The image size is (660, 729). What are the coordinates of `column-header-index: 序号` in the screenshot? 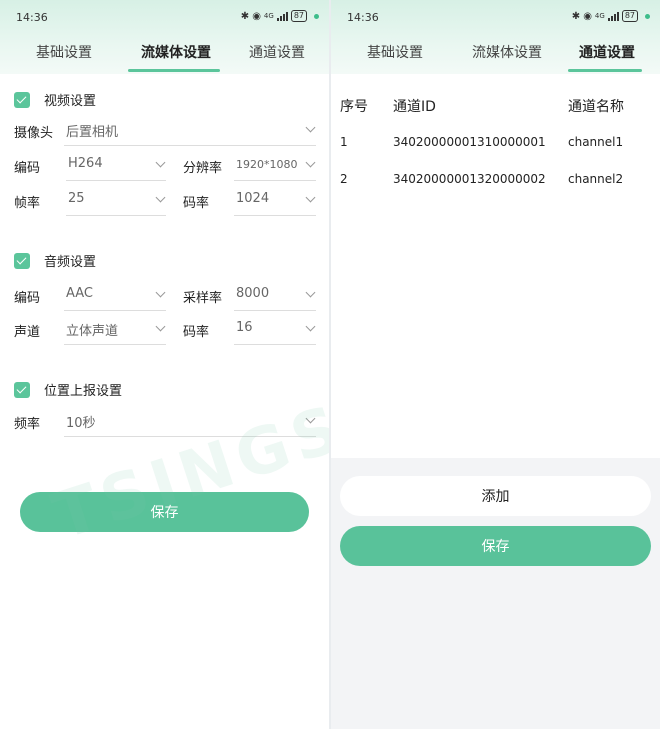 It's located at (354, 107).